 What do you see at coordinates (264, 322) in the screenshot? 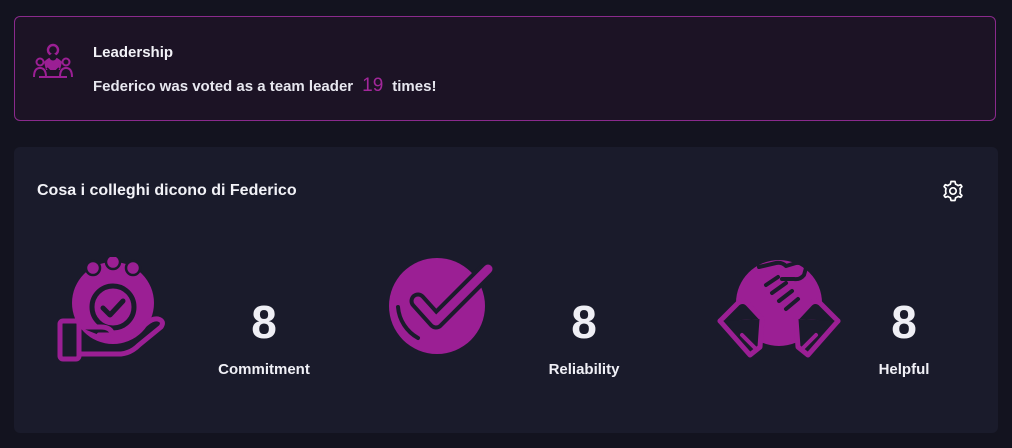
I see `commitment-score: 8` at bounding box center [264, 322].